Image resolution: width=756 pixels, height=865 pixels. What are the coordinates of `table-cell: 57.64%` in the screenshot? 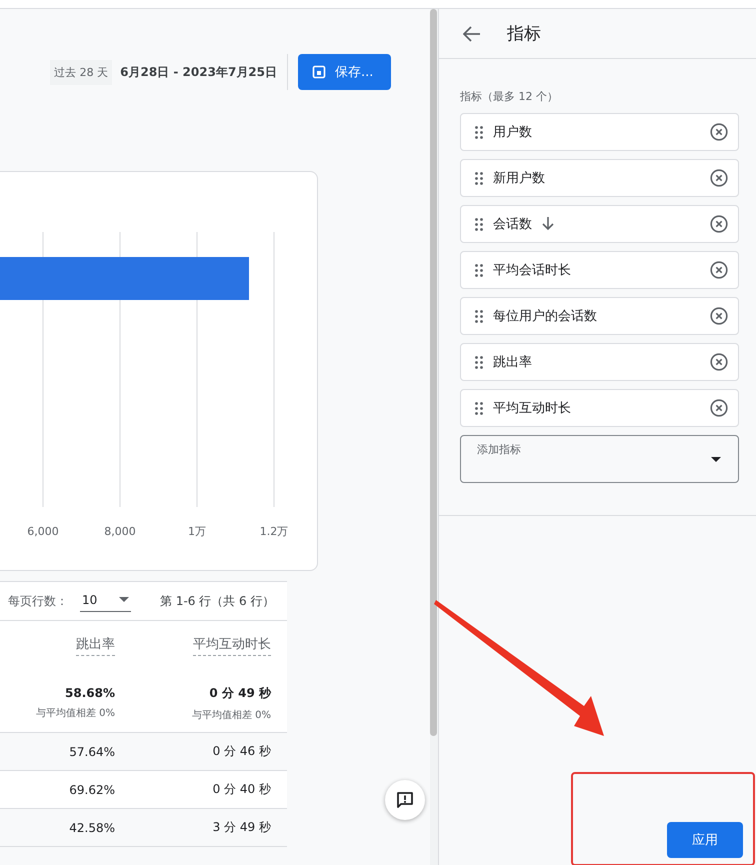 It's located at (92, 751).